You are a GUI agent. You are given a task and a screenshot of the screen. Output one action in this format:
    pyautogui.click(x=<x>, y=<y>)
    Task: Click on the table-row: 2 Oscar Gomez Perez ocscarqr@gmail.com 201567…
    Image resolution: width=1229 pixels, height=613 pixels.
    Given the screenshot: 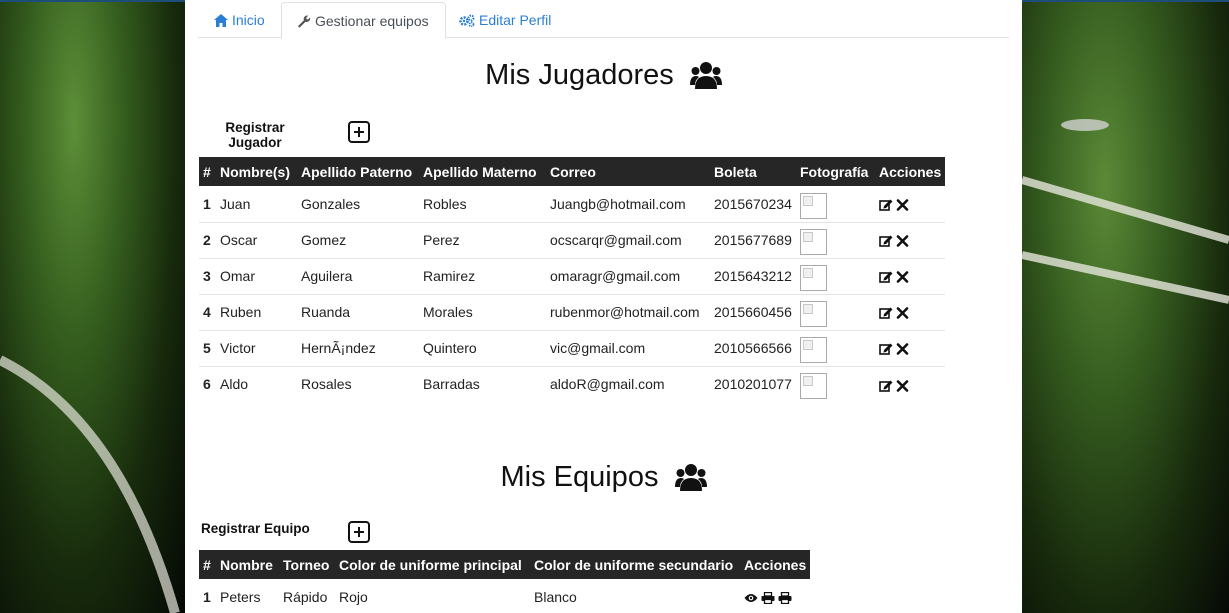 What is the action you would take?
    pyautogui.click(x=572, y=239)
    